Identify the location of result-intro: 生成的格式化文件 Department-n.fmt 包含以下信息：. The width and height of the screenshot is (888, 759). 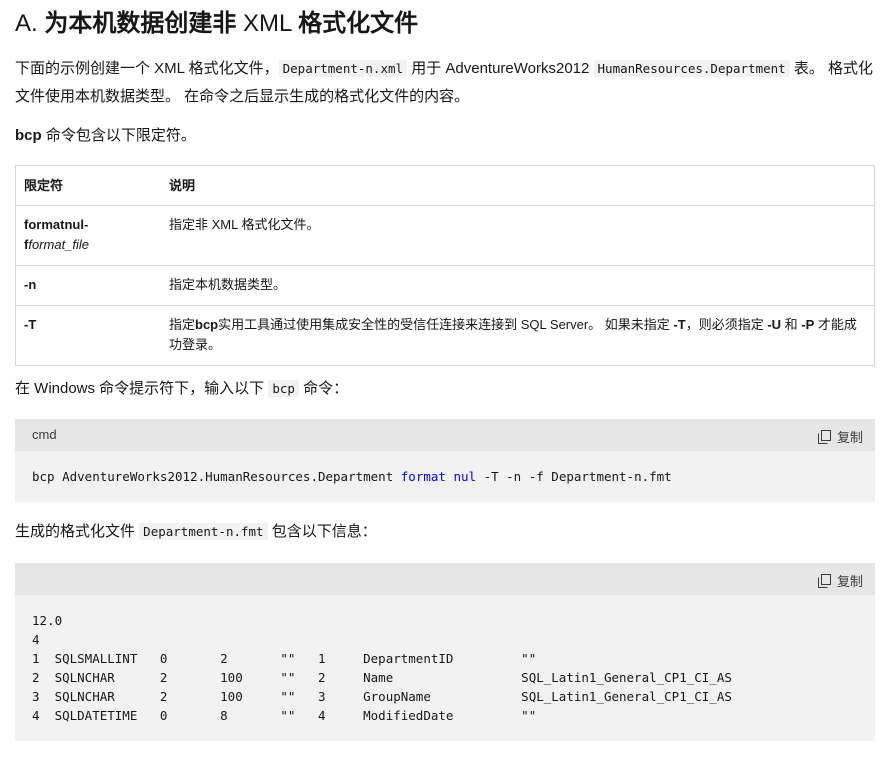
(196, 531).